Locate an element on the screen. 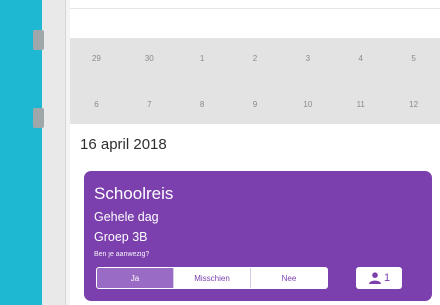 The width and height of the screenshot is (440, 305). calendar-day: 10 is located at coordinates (308, 104).